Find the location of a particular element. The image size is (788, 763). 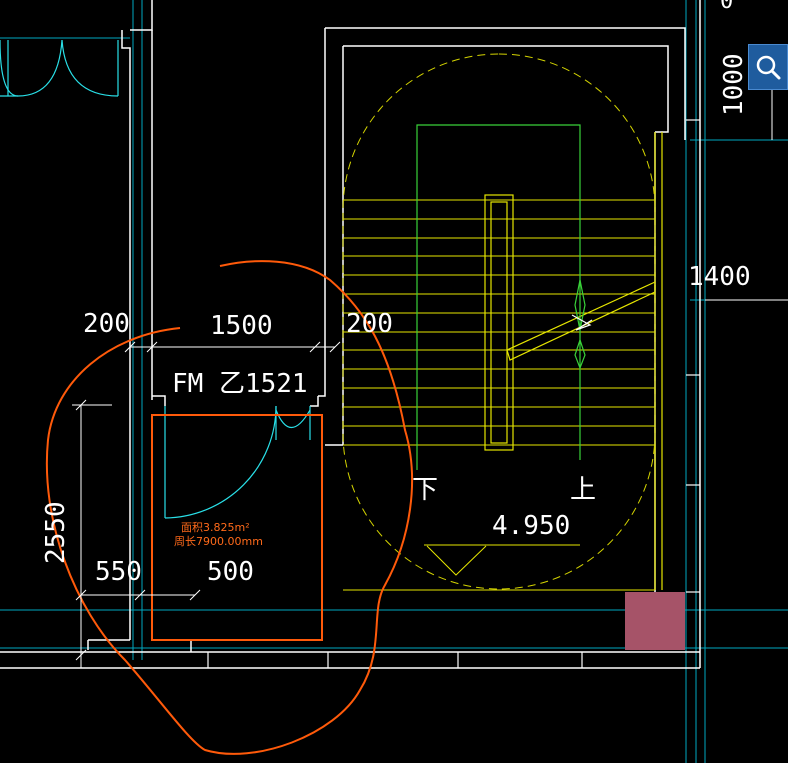

dim-stair-right: 1400 is located at coordinates (719, 277).